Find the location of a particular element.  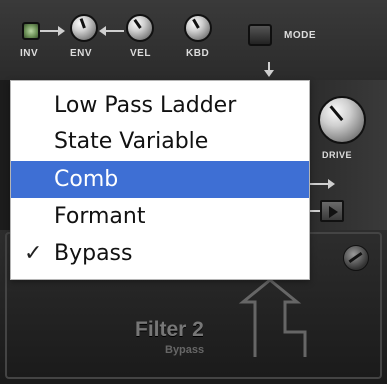

play-icon is located at coordinates (333, 212).